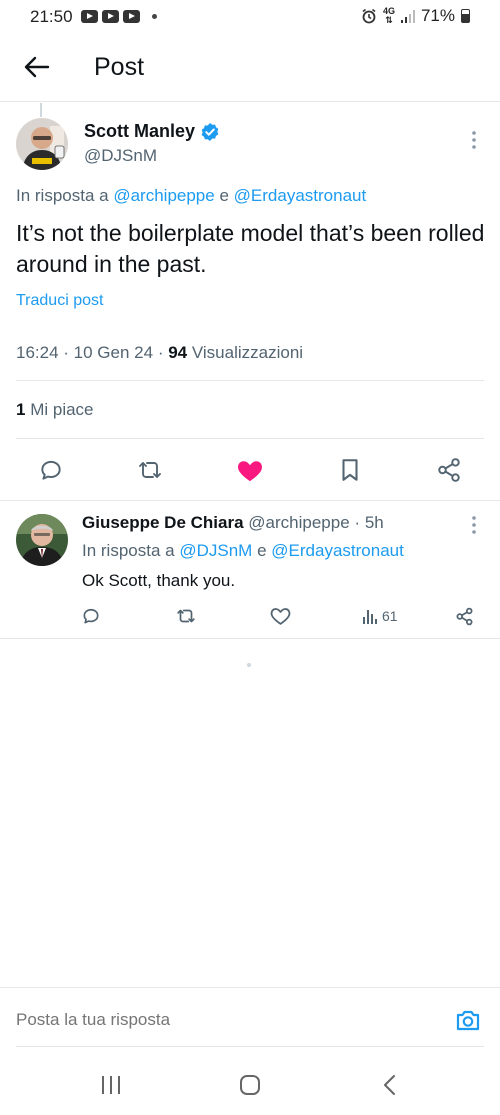  I want to click on reply-input, so click(216, 1020).